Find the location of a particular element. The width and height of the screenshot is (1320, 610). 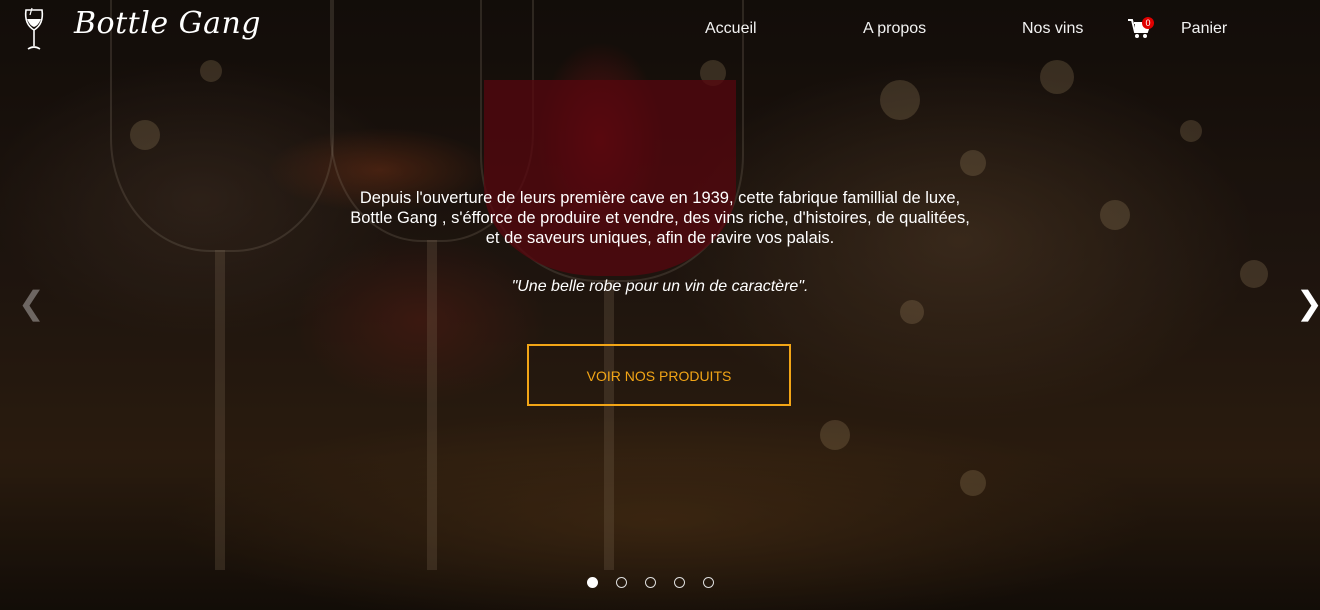

nav-link-a-propos: A propos is located at coordinates (894, 29).